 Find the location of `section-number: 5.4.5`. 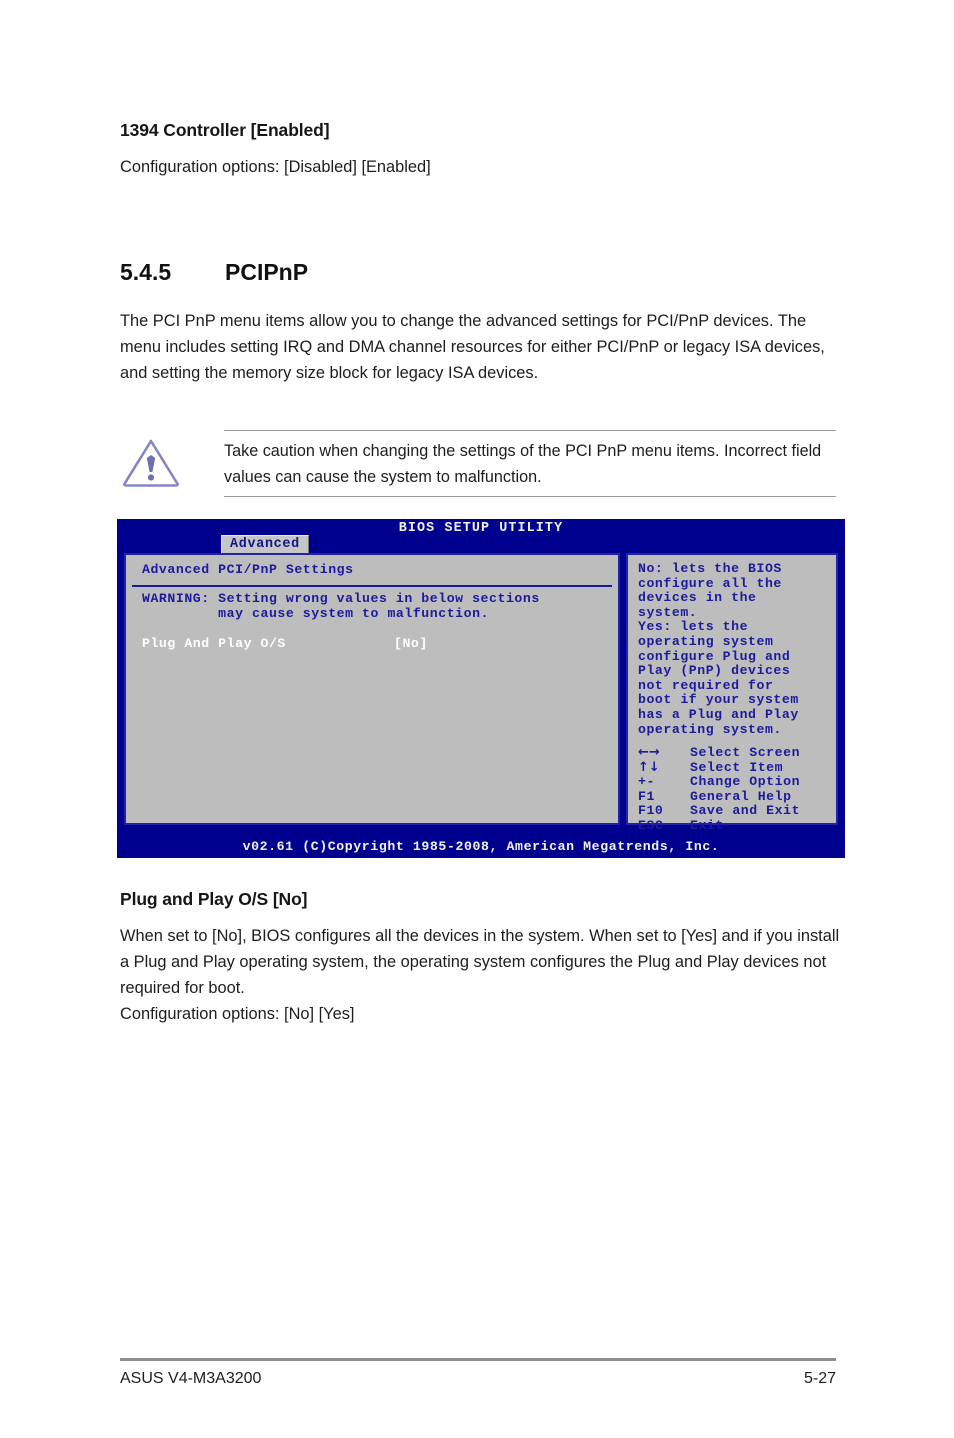

section-number: 5.4.5 is located at coordinates (146, 272).